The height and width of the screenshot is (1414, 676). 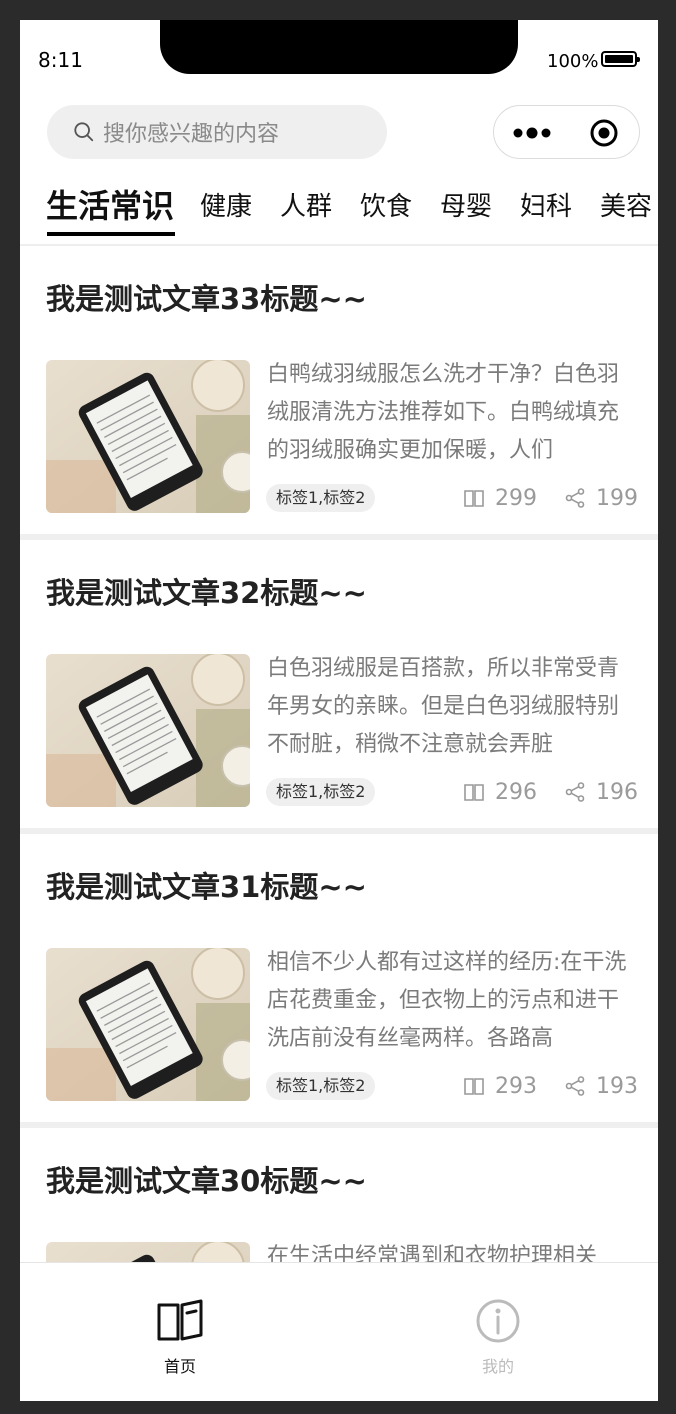 I want to click on battery-icon, so click(x=620, y=59).